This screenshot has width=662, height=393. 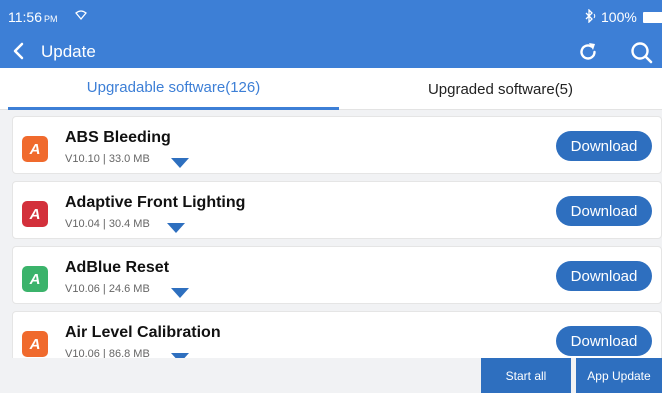 What do you see at coordinates (118, 137) in the screenshot?
I see `software-name: ABS Bleeding` at bounding box center [118, 137].